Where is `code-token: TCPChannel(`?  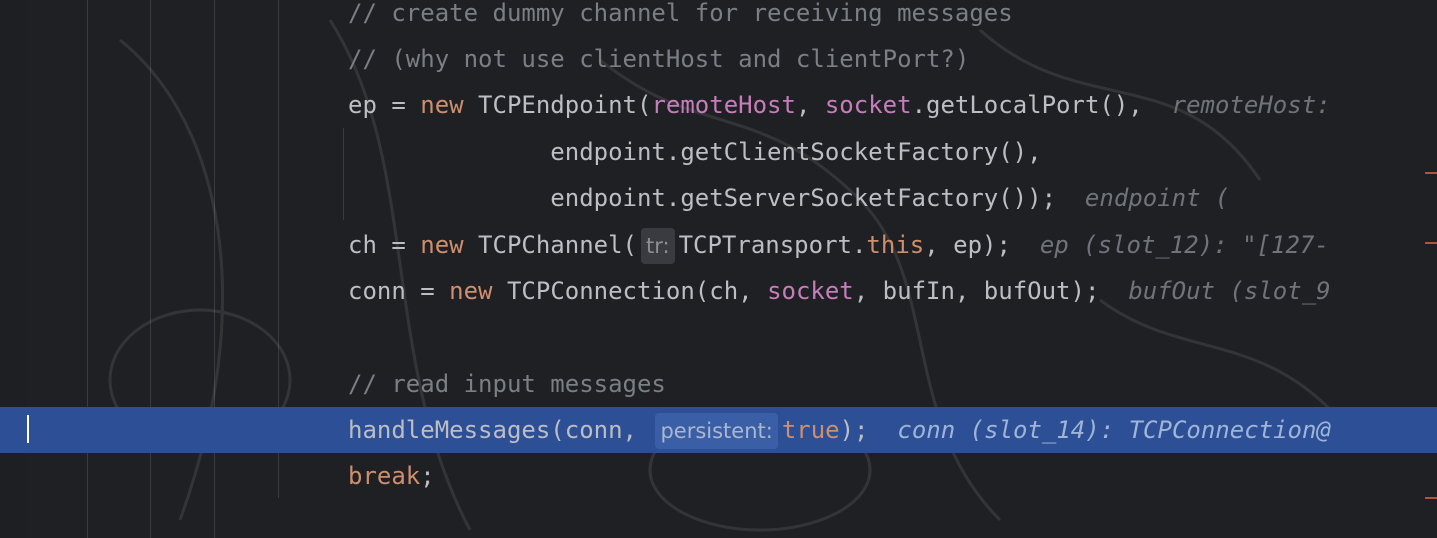 code-token: TCPChannel( is located at coordinates (550, 245).